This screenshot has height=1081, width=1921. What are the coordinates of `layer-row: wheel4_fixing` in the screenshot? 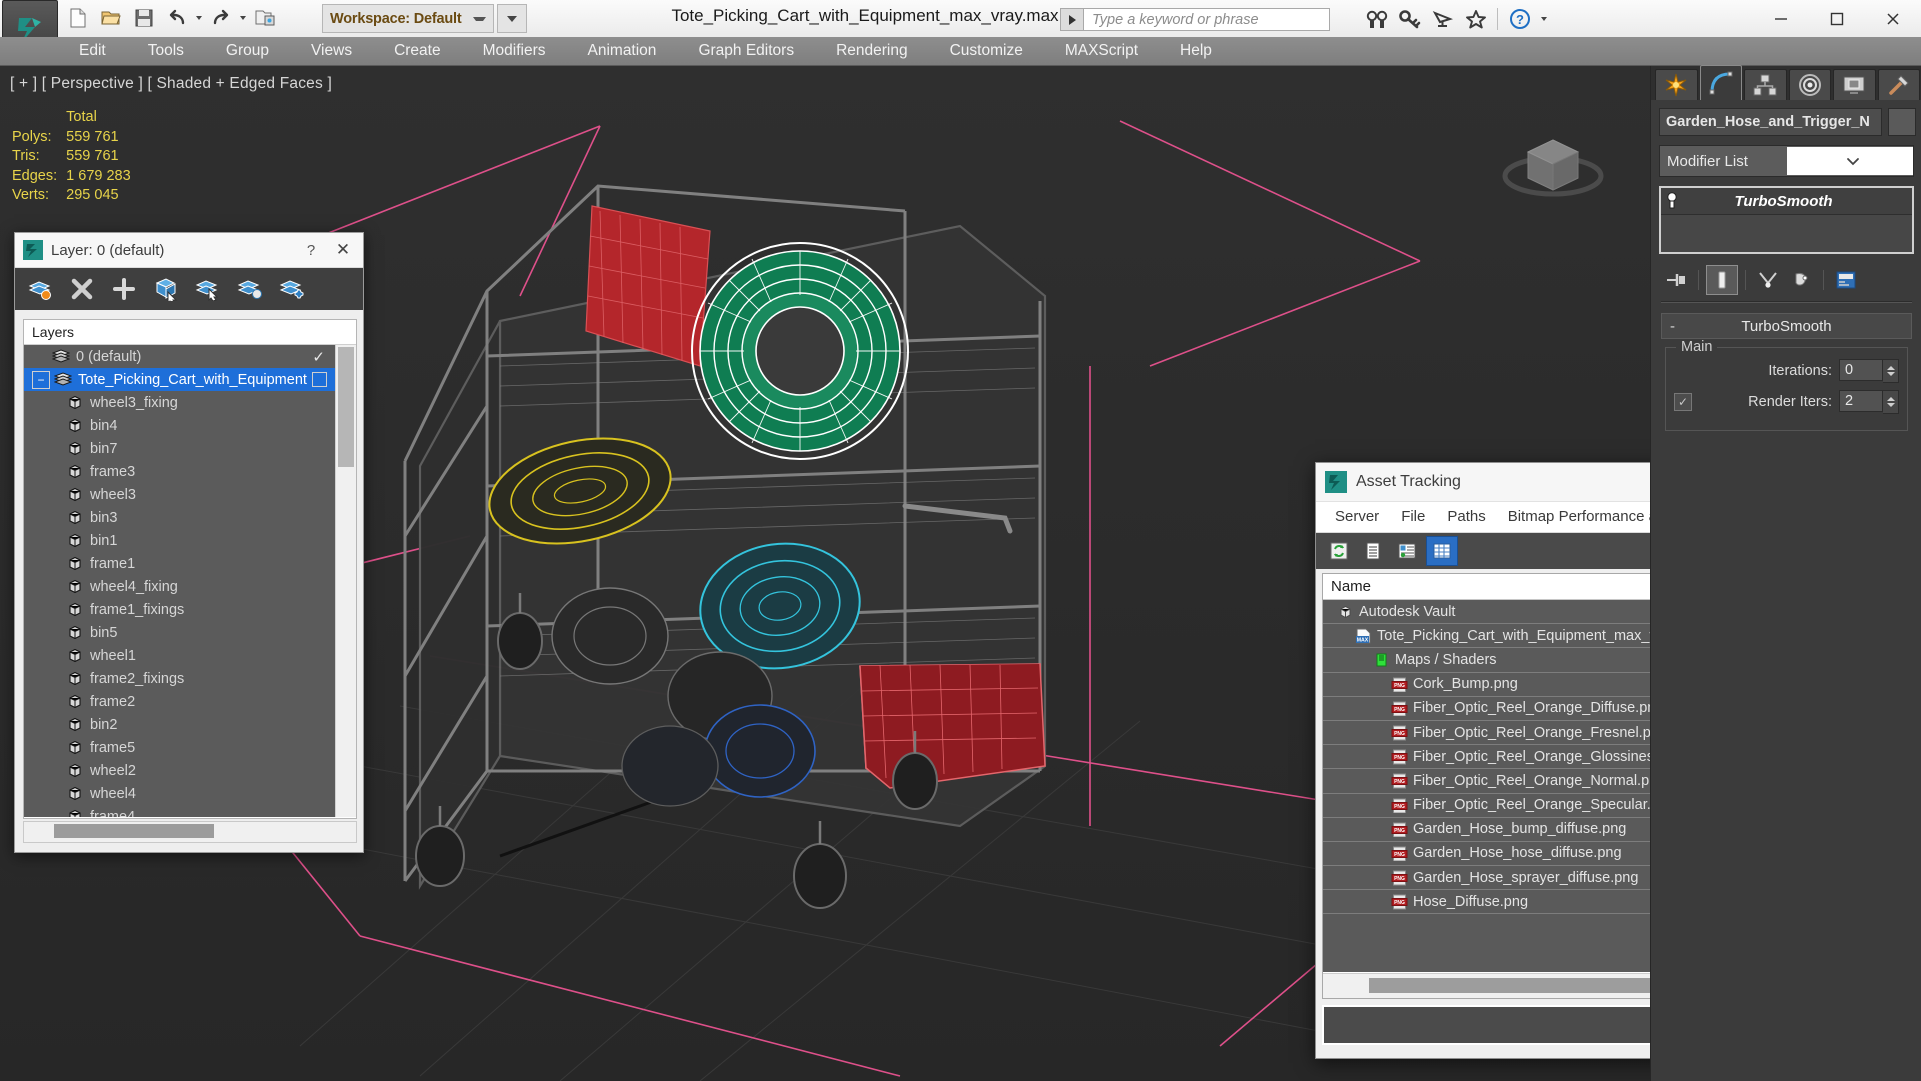 It's located at (179, 586).